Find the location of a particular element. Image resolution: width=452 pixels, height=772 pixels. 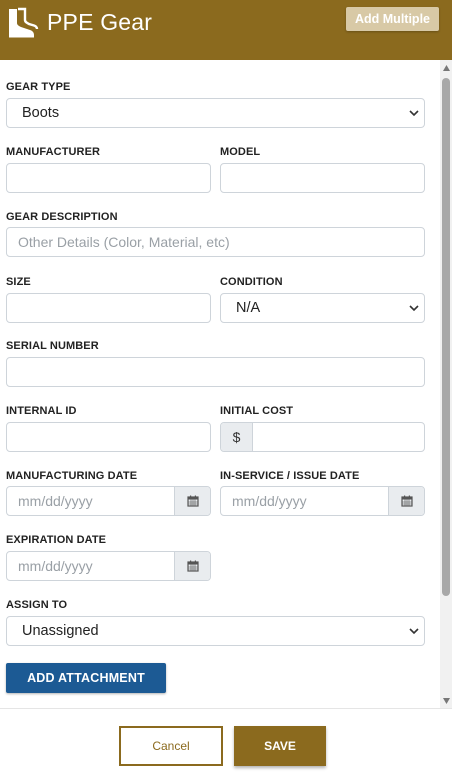

header-bar: PPE Gear Add Multiple is located at coordinates (226, 30).